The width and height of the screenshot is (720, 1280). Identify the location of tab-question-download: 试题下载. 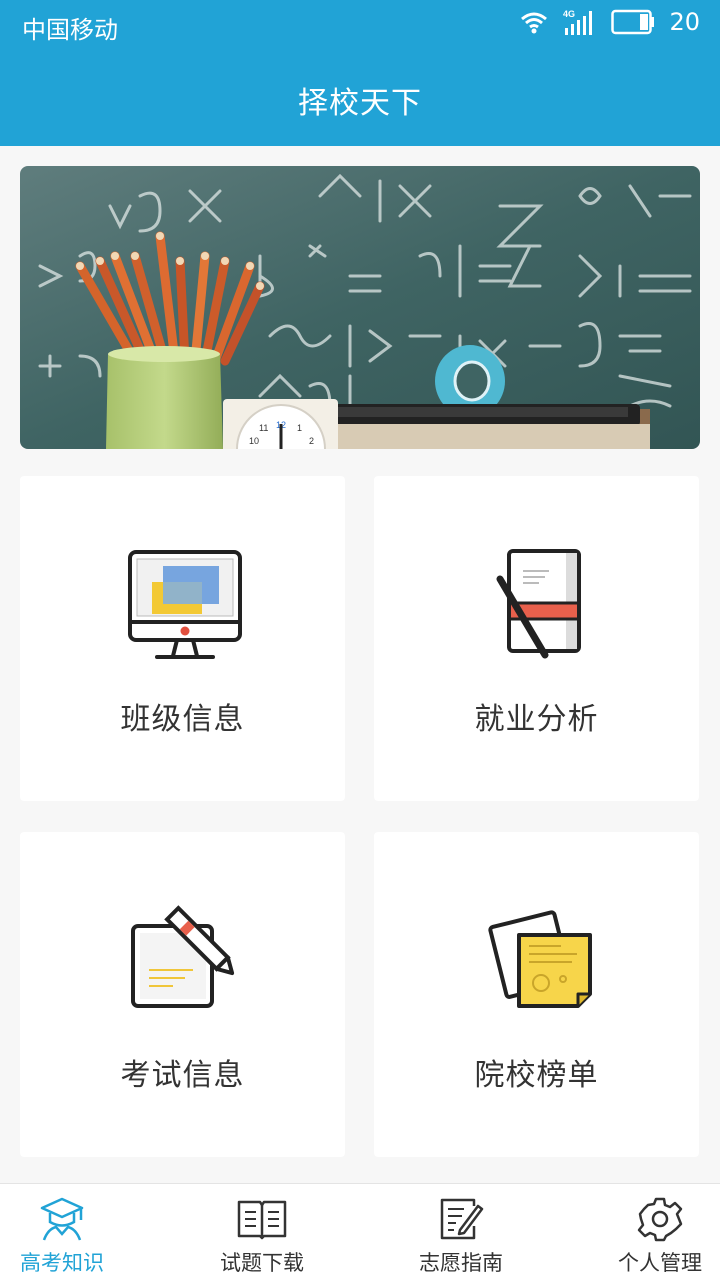
(262, 1232).